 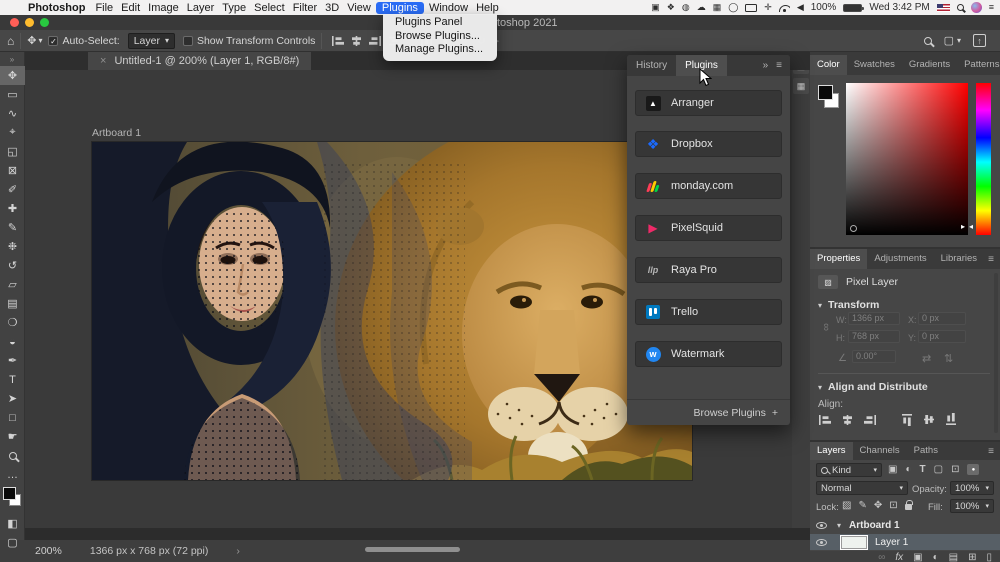 What do you see at coordinates (917, 557) in the screenshot?
I see `add-layer-mask-icon: ▣` at bounding box center [917, 557].